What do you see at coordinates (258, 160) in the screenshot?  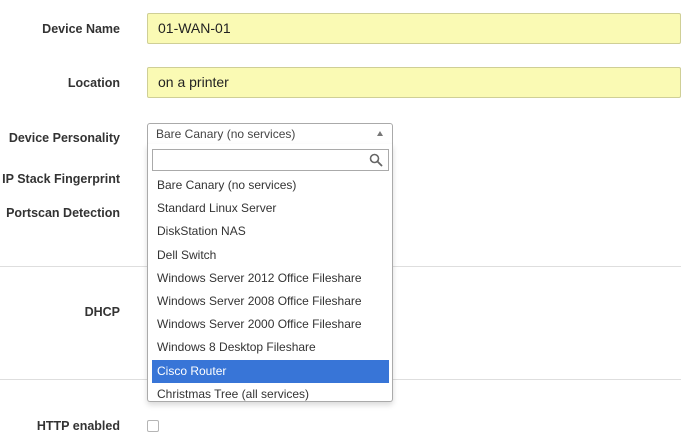 I see `dropdown-search-input` at bounding box center [258, 160].